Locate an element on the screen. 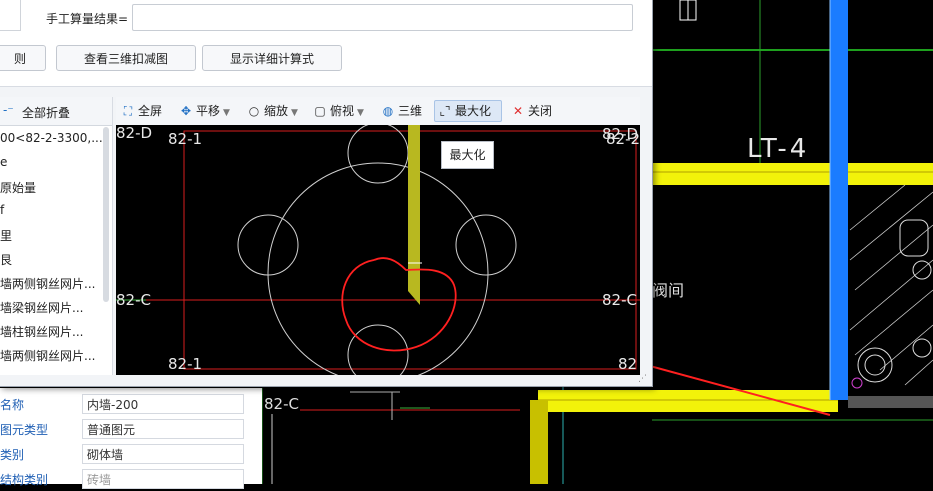 Image resolution: width=933 pixels, height=491 pixels. property-row: 名称 内墙-200 is located at coordinates (131, 405).